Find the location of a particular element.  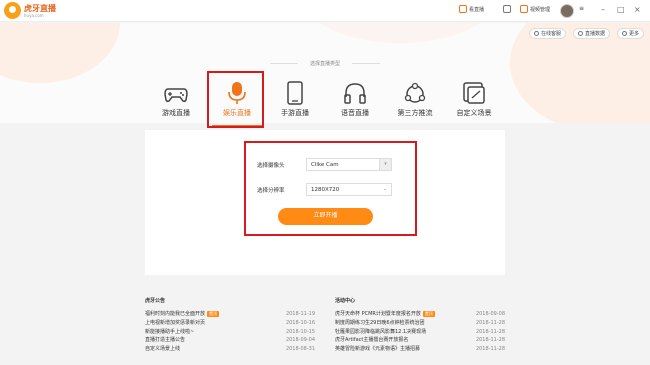

watch-live-button: 看直播 is located at coordinates (471, 9).